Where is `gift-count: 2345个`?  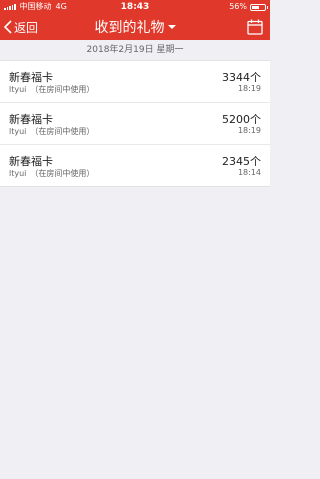
gift-count: 2345个 is located at coordinates (241, 161).